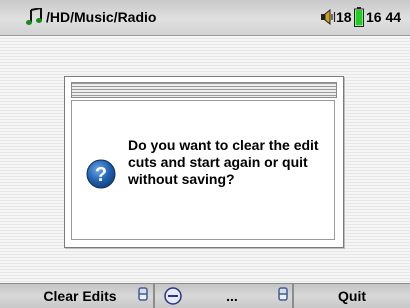 This screenshot has height=308, width=410. I want to click on folder-path: /HD/Music/Radio, so click(101, 17).